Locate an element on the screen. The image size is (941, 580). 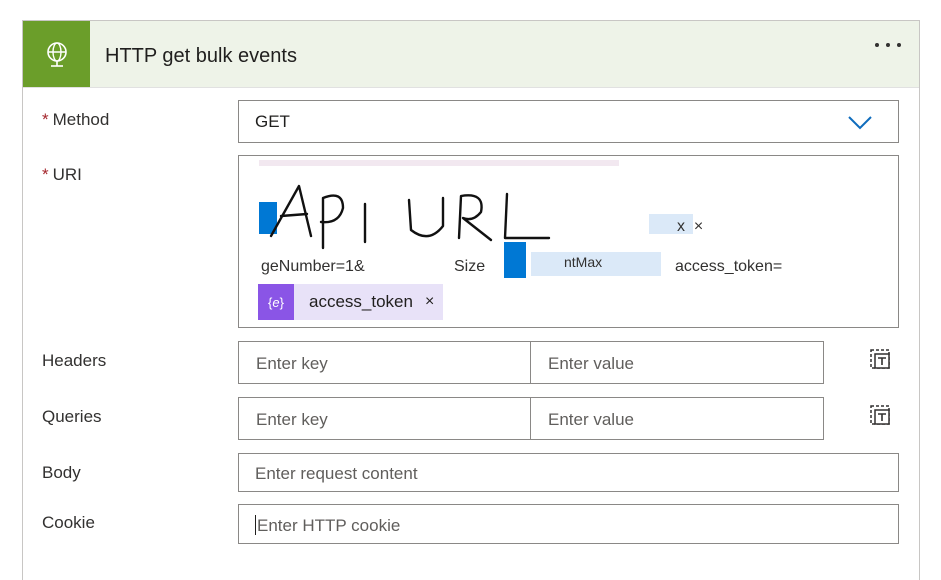
headers-key-input: Enter key is located at coordinates (384, 362).